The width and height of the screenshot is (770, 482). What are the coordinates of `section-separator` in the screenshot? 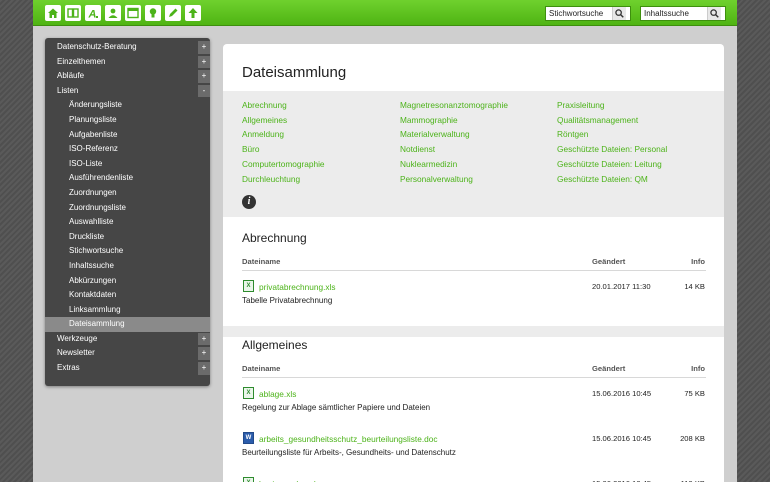 It's located at (473, 331).